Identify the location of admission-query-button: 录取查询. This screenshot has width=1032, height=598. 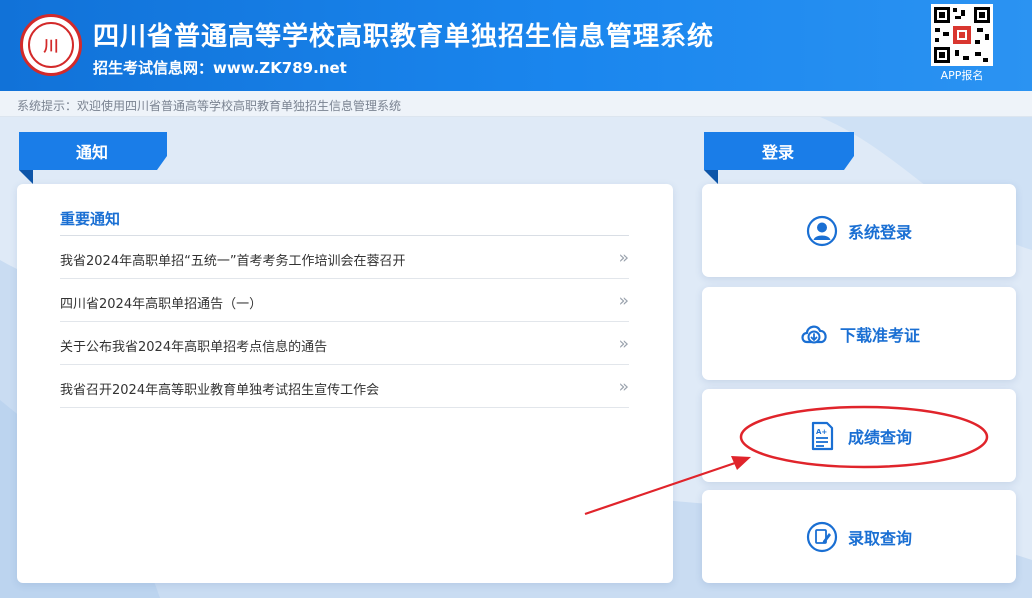
(859, 536).